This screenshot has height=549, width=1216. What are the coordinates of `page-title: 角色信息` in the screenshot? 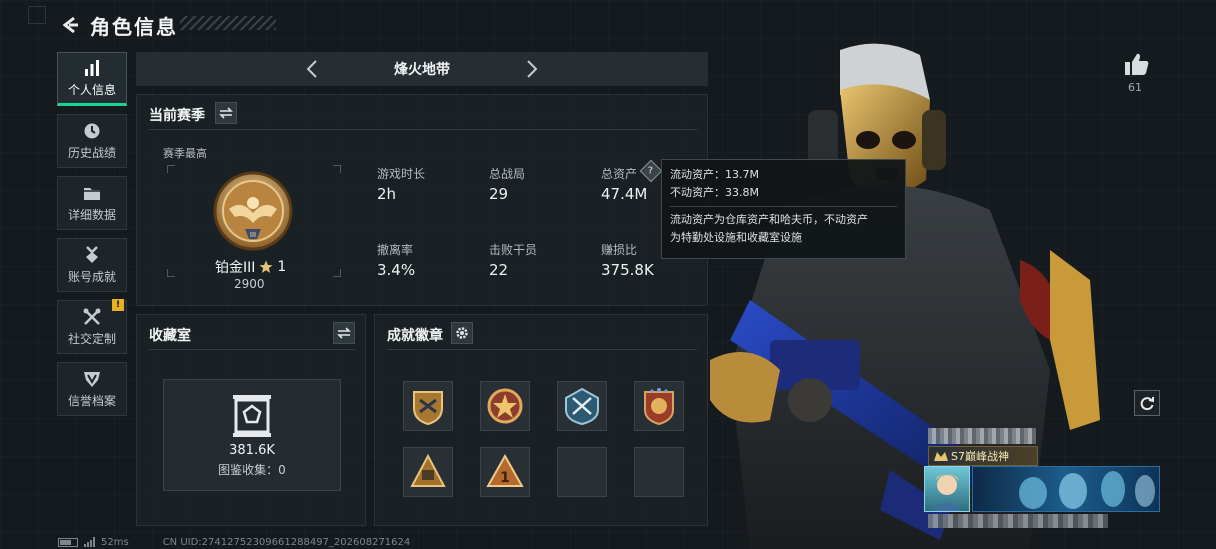 It's located at (134, 26).